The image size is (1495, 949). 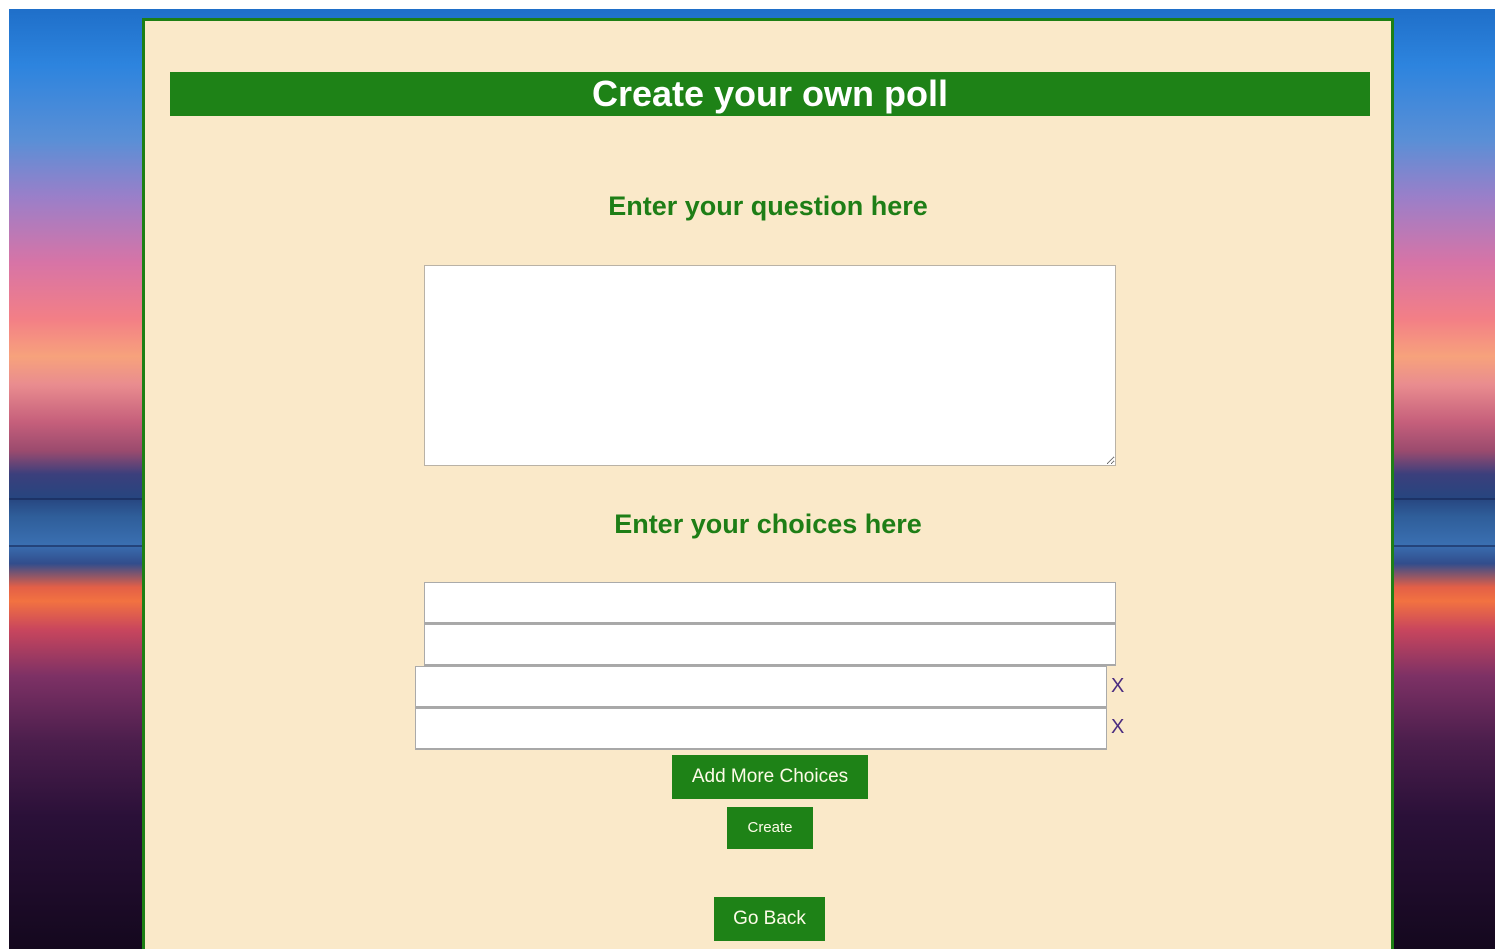 What do you see at coordinates (769, 919) in the screenshot?
I see `go-back-button: Go Back` at bounding box center [769, 919].